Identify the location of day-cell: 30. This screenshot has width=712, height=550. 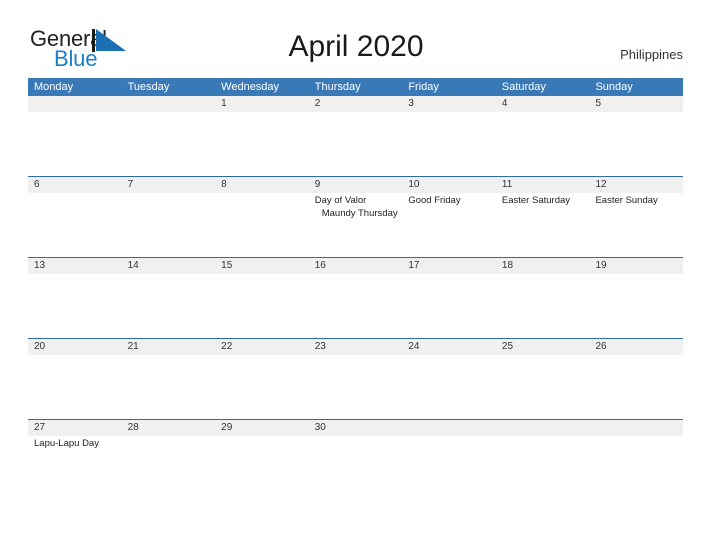
(356, 460).